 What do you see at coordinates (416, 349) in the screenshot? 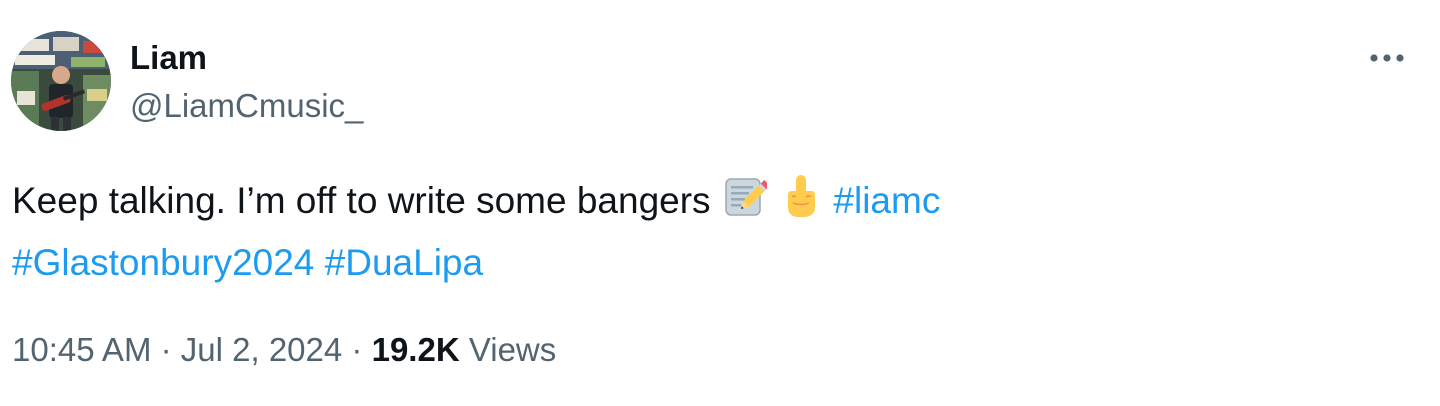
I see `views-count: 19.2K` at bounding box center [416, 349].